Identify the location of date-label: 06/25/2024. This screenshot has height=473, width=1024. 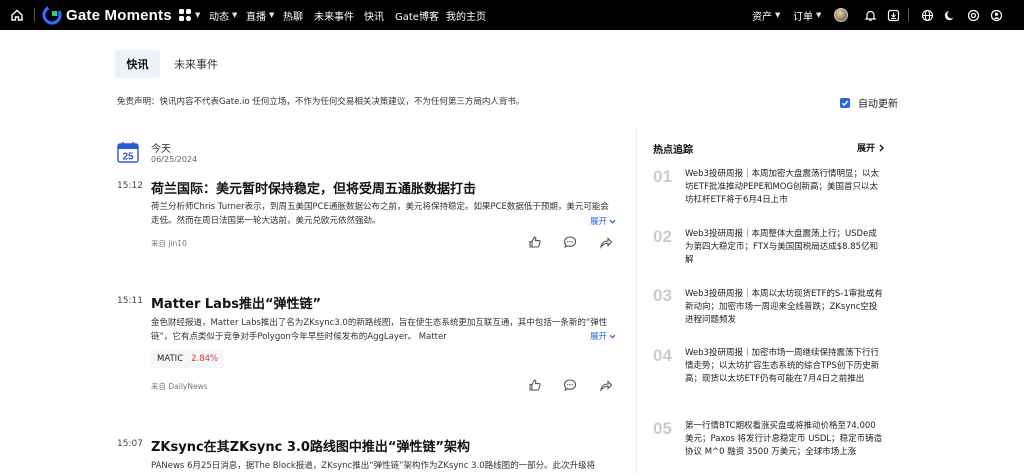
(174, 159).